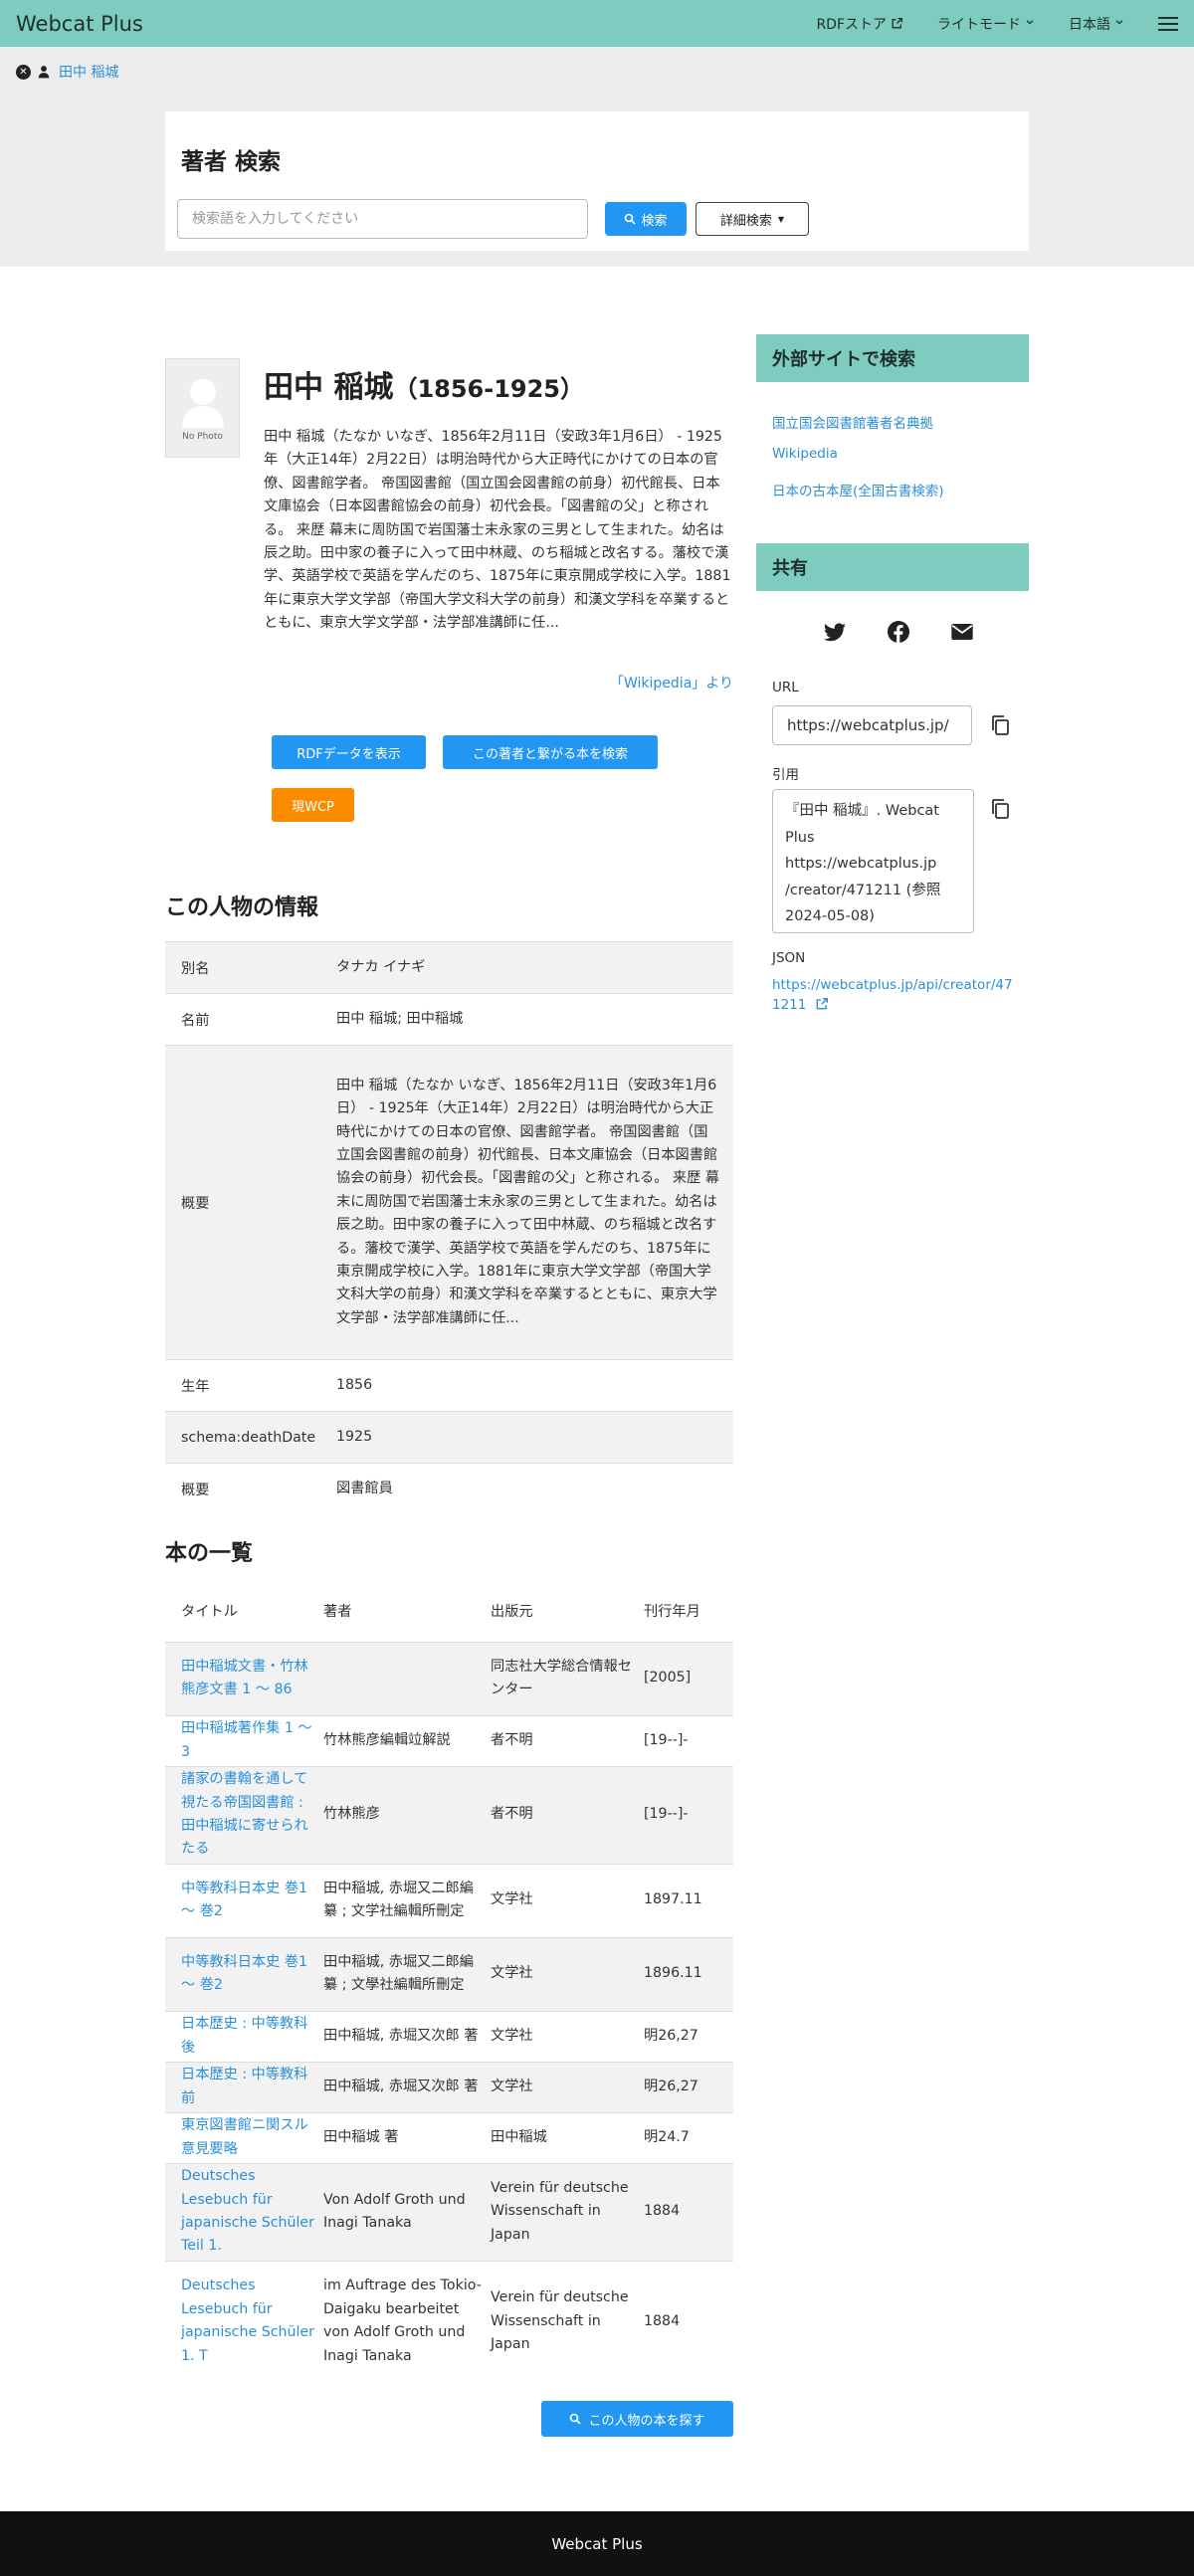 Image resolution: width=1194 pixels, height=2576 pixels. What do you see at coordinates (244, 1678) in the screenshot?
I see `book-title-link: 田中稲城文書・竹林熊彦文書 1 〜 86` at bounding box center [244, 1678].